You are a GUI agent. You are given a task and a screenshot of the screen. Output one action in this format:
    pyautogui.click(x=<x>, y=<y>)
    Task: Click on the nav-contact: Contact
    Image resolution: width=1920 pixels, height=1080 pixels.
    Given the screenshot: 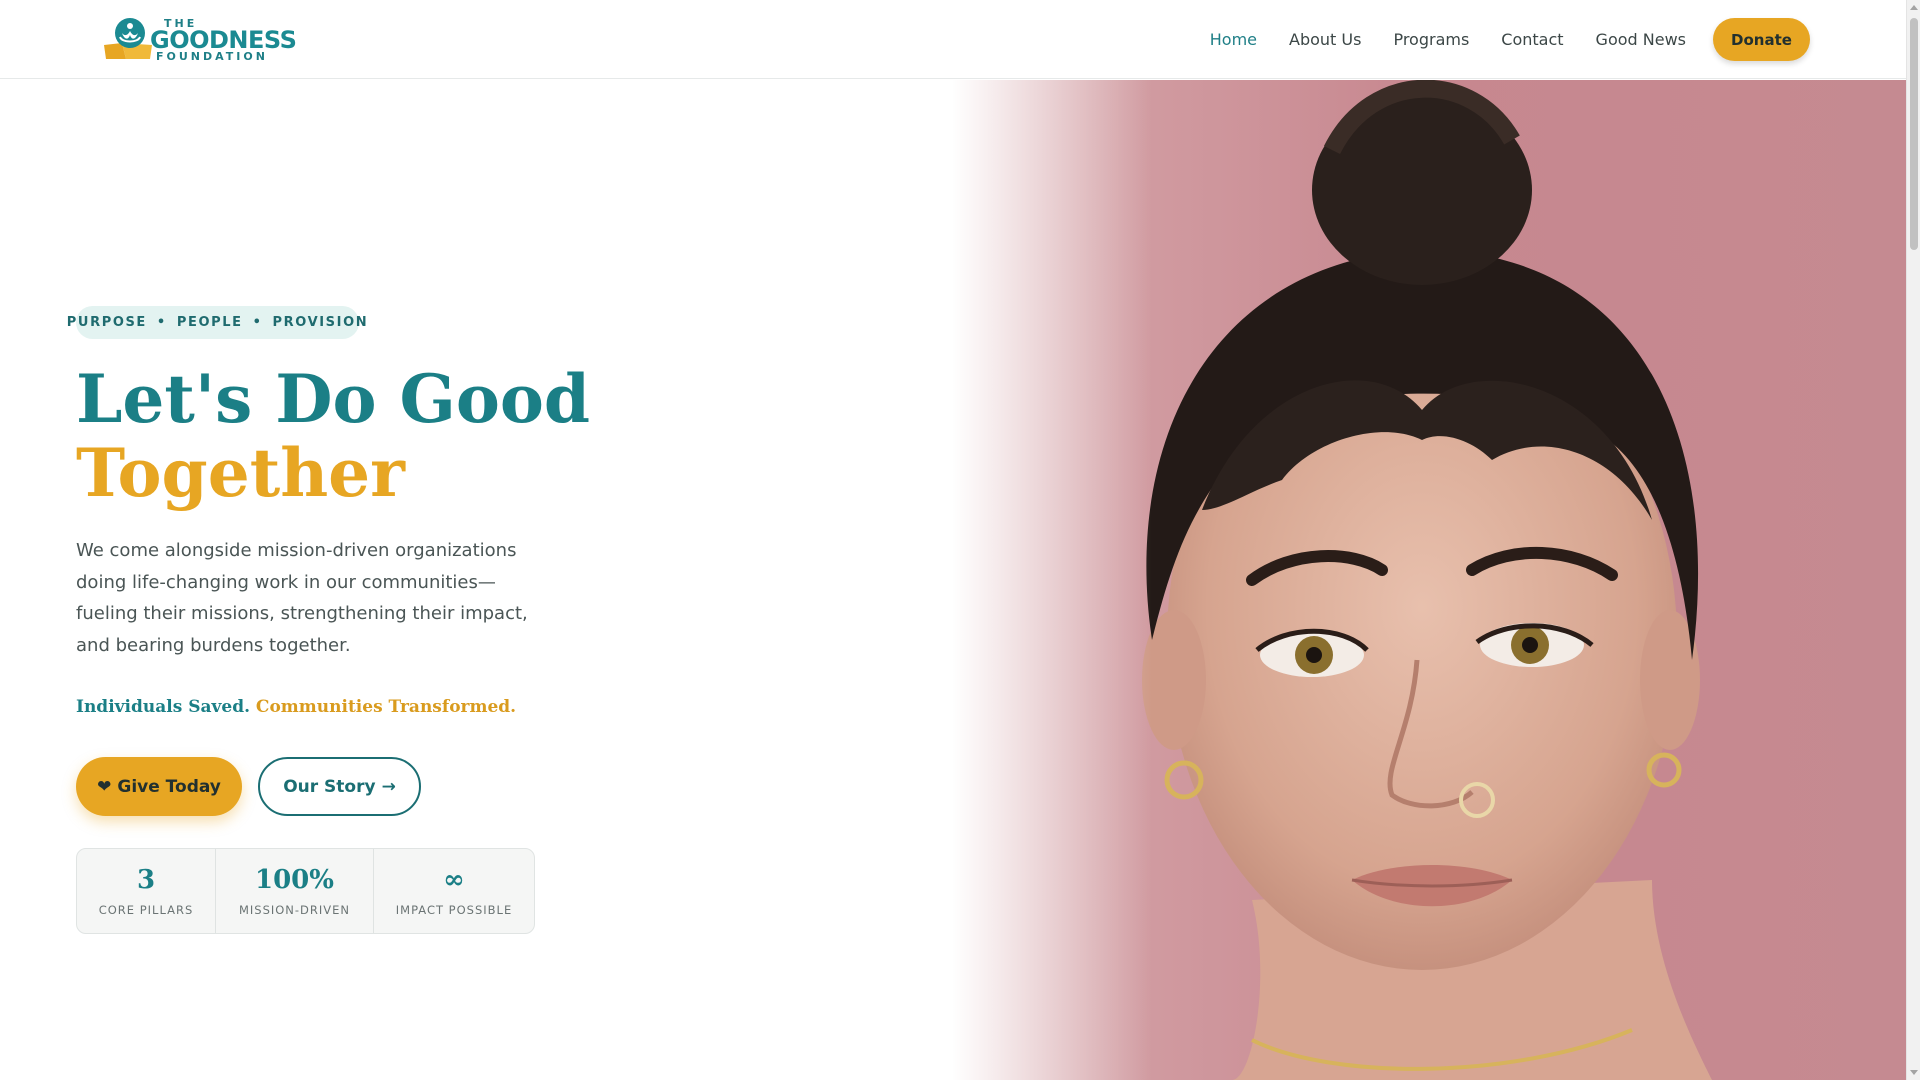 What is the action you would take?
    pyautogui.click(x=1532, y=39)
    